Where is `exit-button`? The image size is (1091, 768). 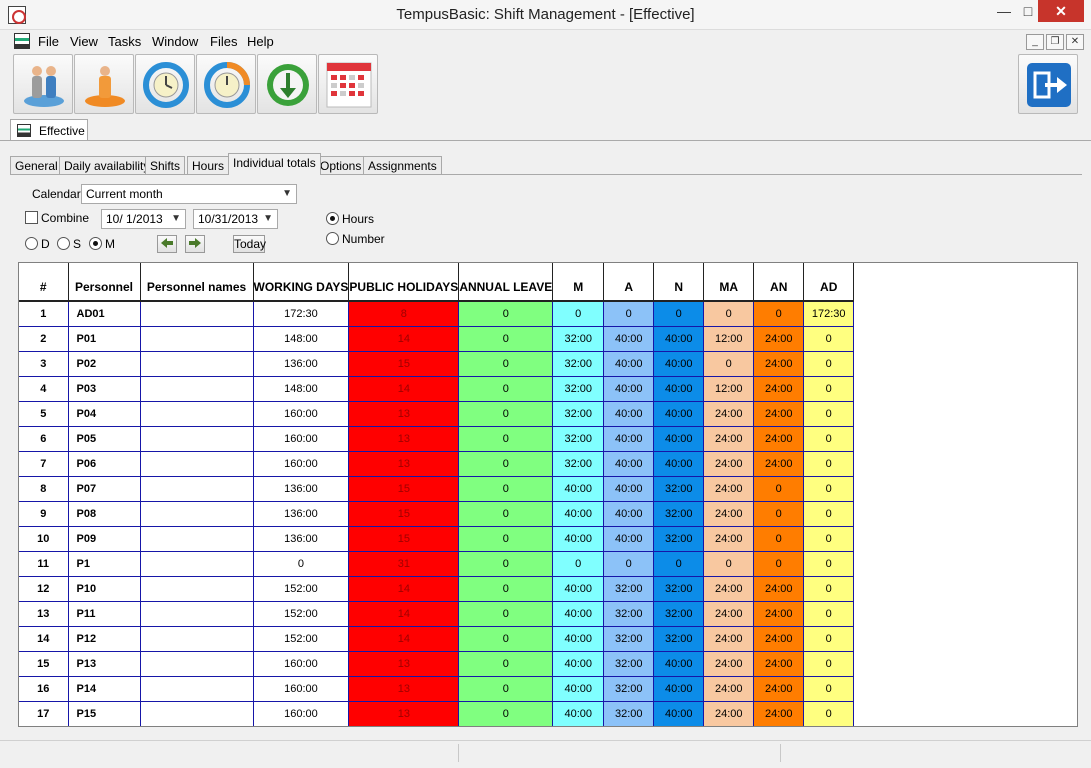
exit-button is located at coordinates (1048, 84).